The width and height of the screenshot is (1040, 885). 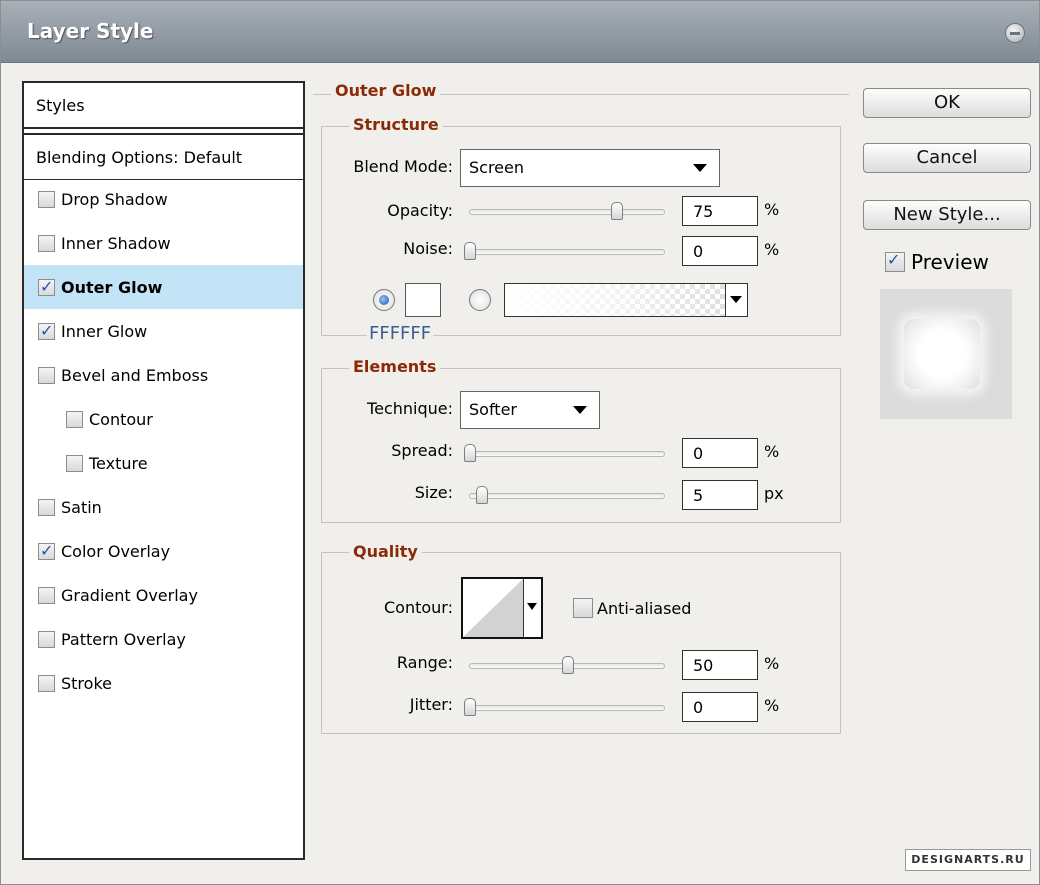 I want to click on jitter-input: 0, so click(x=720, y=707).